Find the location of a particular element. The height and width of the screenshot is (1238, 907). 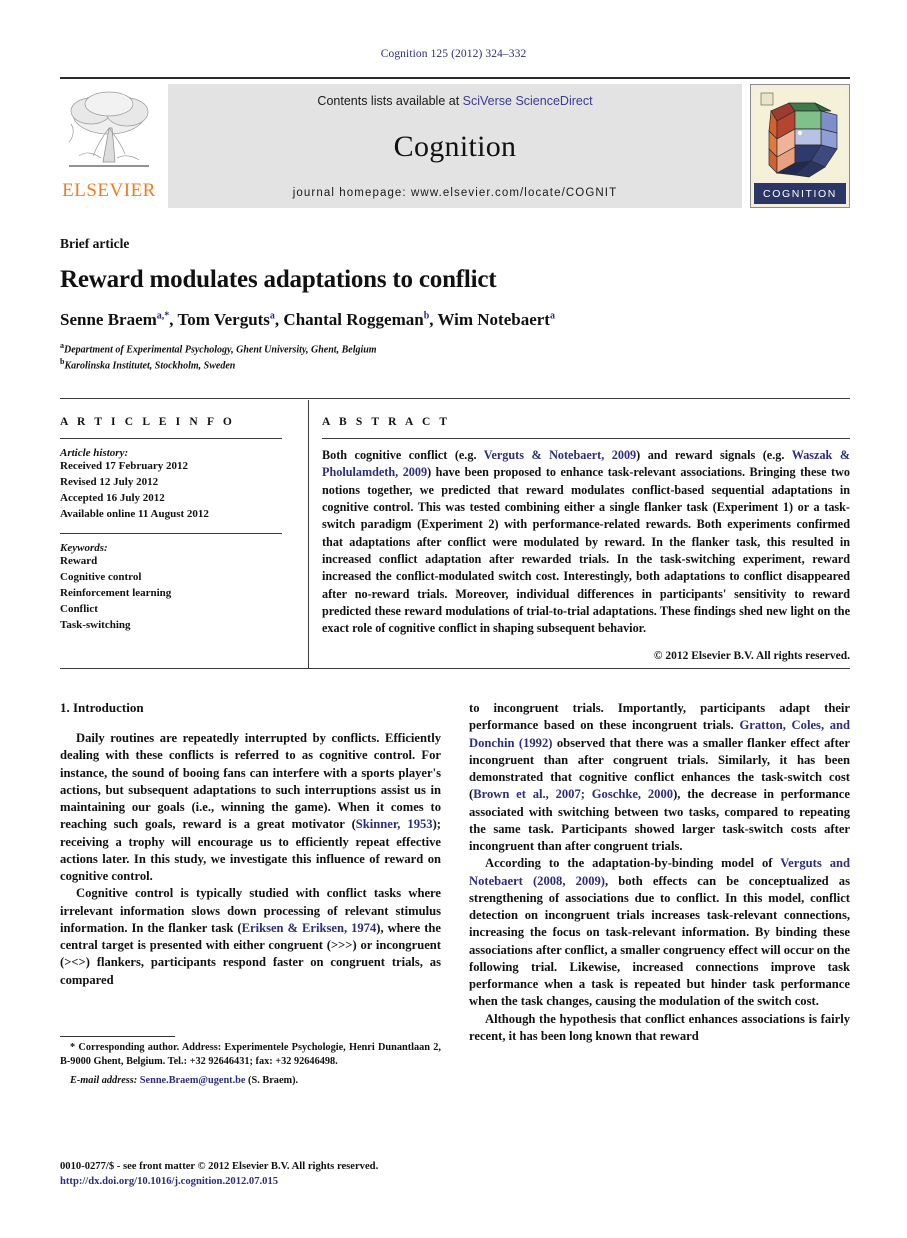

keyword-item: Conflict is located at coordinates (79, 608).